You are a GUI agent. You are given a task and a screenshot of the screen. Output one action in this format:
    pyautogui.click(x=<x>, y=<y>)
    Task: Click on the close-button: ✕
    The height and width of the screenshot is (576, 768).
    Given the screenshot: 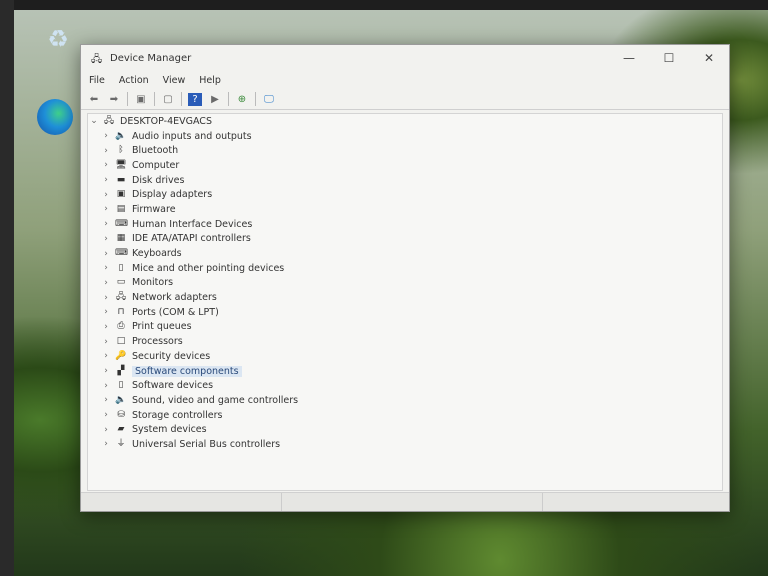 What is the action you would take?
    pyautogui.click(x=709, y=58)
    